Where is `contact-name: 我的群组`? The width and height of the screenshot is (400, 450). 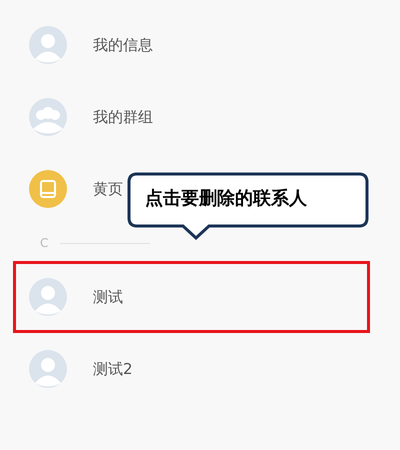
contact-name: 我的群组 is located at coordinates (123, 117).